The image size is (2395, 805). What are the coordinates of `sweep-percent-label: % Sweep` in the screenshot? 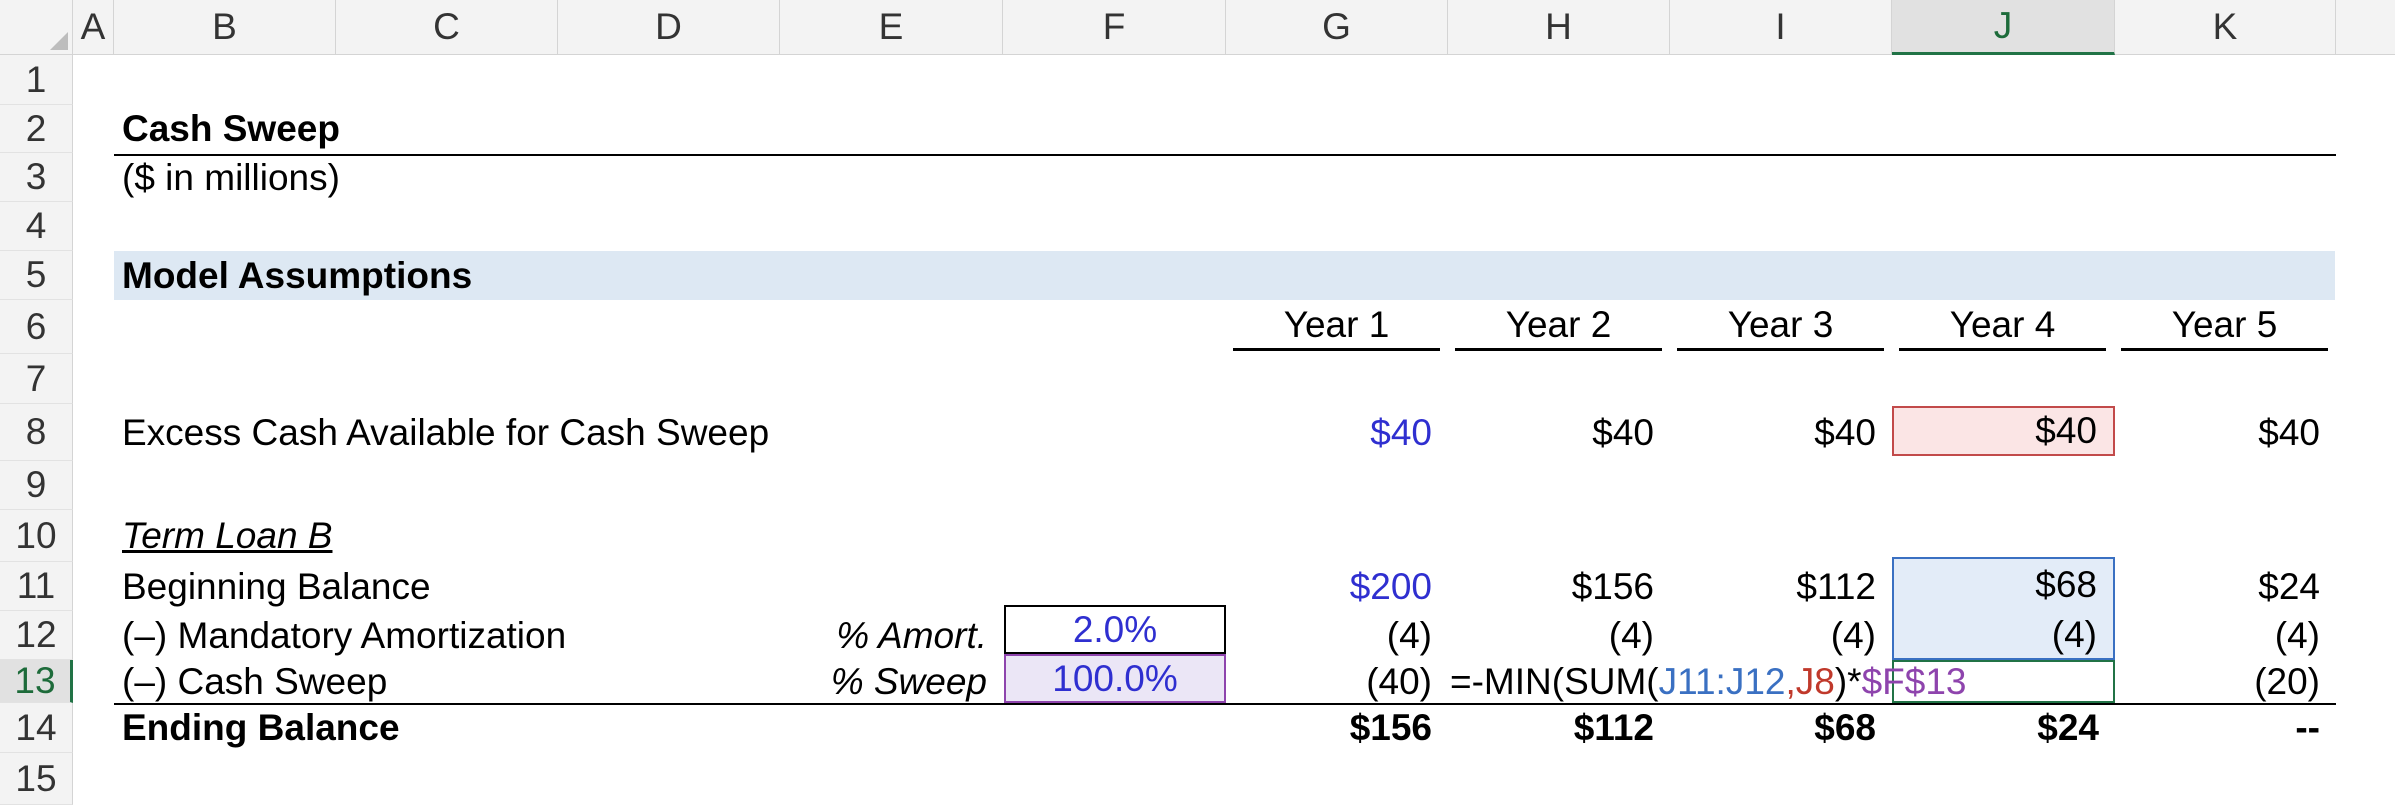 It's located at (891, 681).